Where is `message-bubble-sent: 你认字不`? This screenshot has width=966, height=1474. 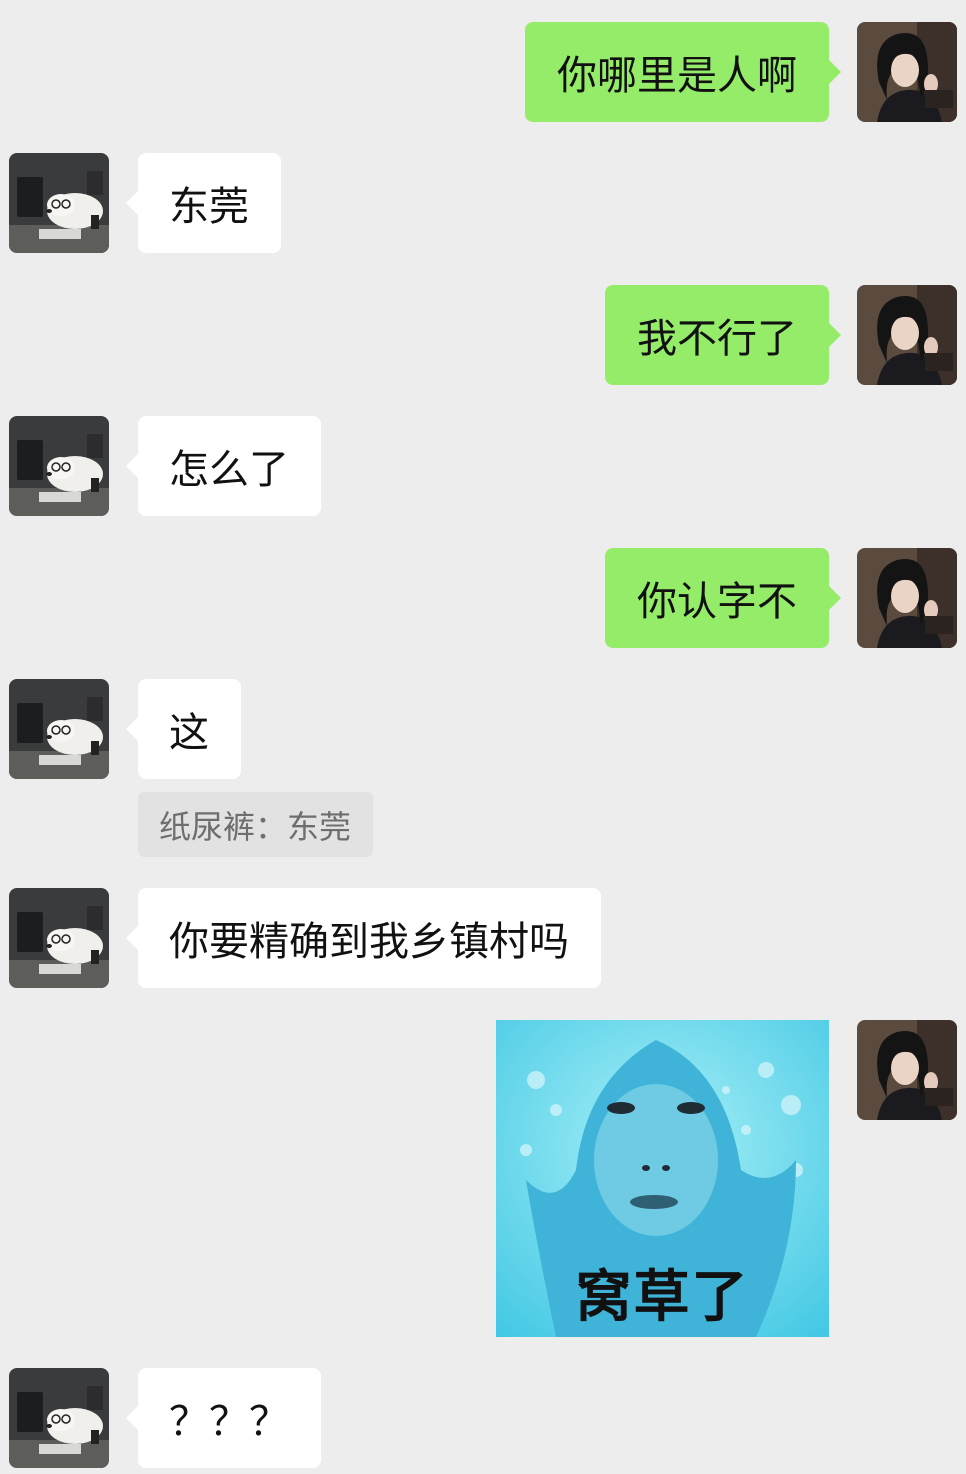 message-bubble-sent: 你认字不 is located at coordinates (723, 598).